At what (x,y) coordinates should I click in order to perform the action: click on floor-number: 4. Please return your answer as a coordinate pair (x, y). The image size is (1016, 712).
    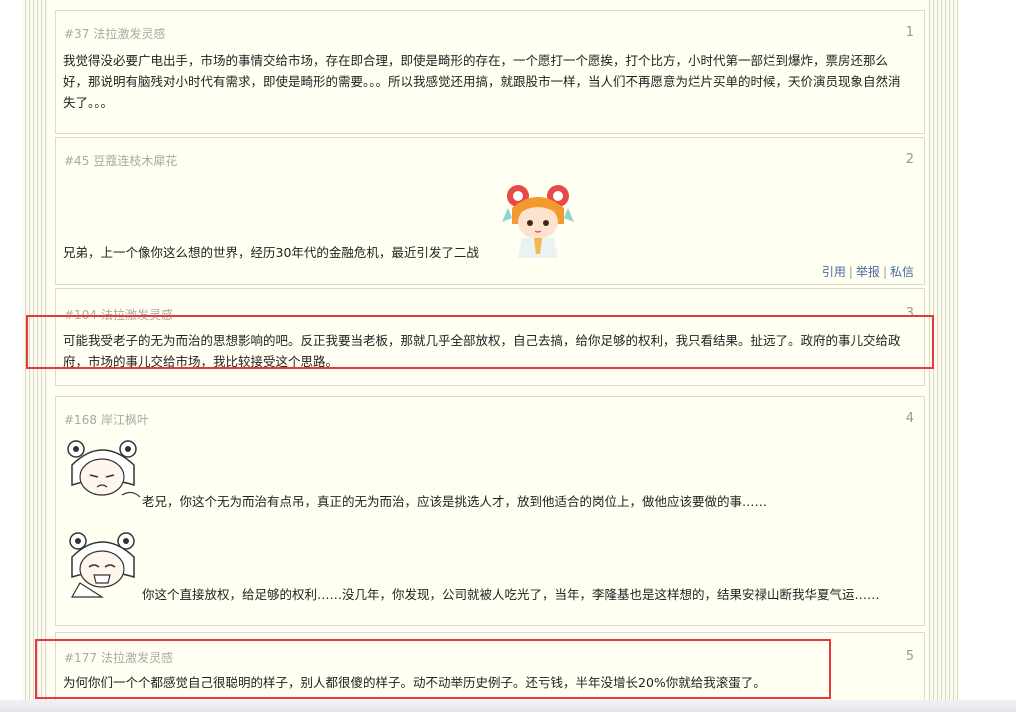
    Looking at the image, I should click on (909, 418).